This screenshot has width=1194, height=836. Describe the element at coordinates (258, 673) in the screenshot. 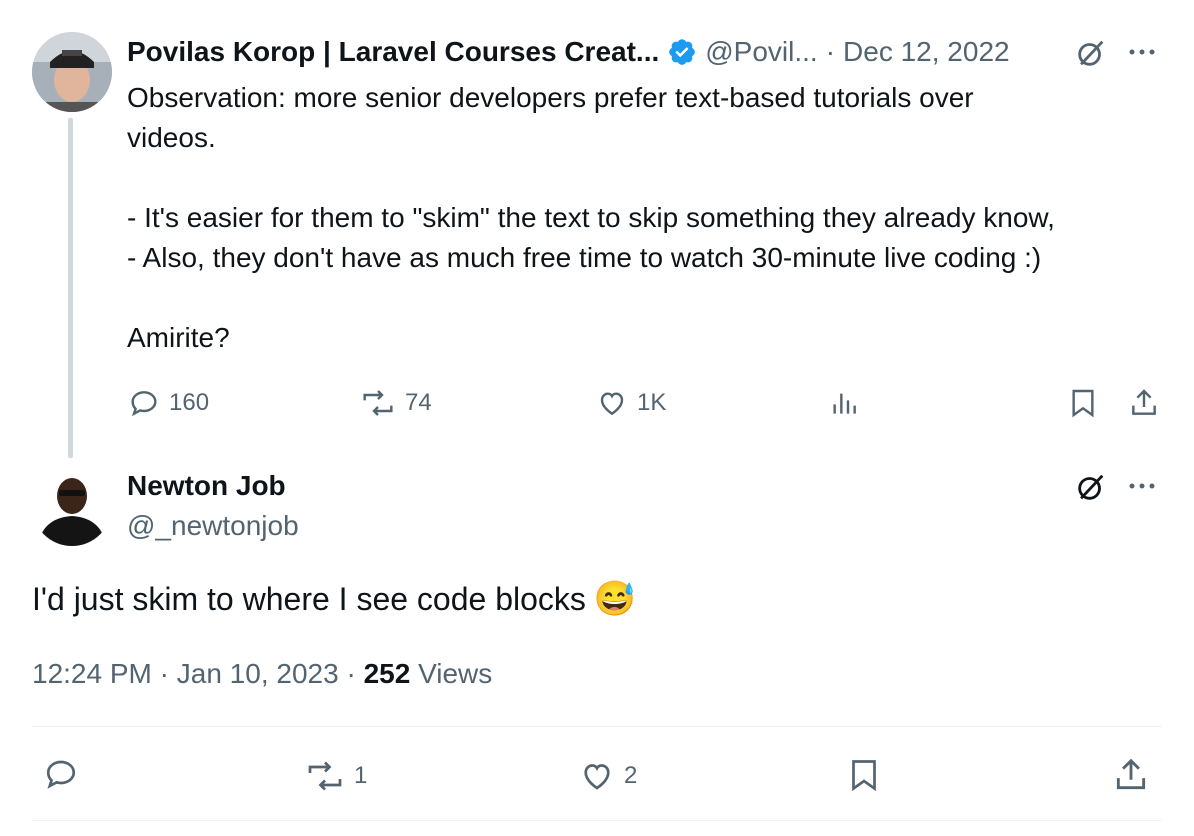

I see `tweet-date: Jan 10, 2023` at that location.